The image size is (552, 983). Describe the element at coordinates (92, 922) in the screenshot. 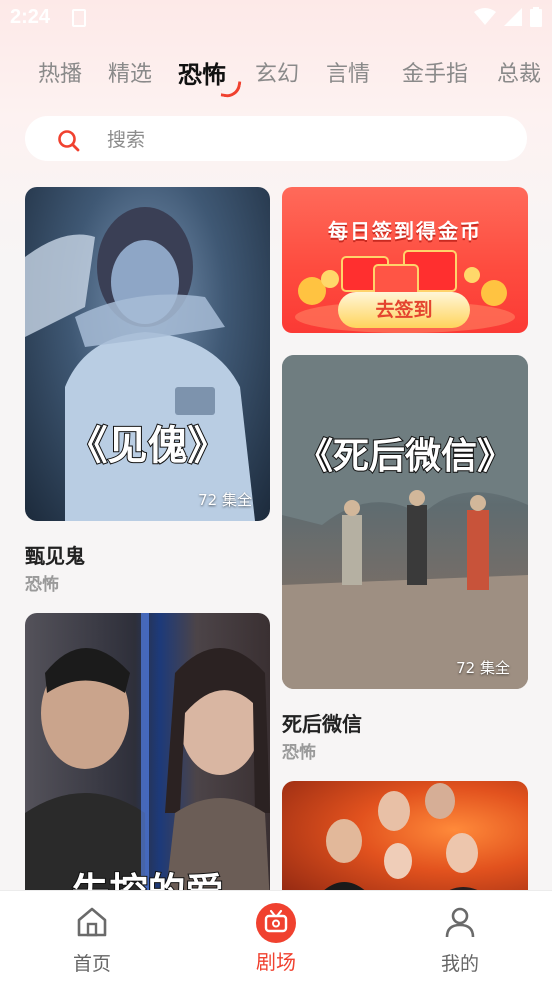

I see `home-icon` at that location.